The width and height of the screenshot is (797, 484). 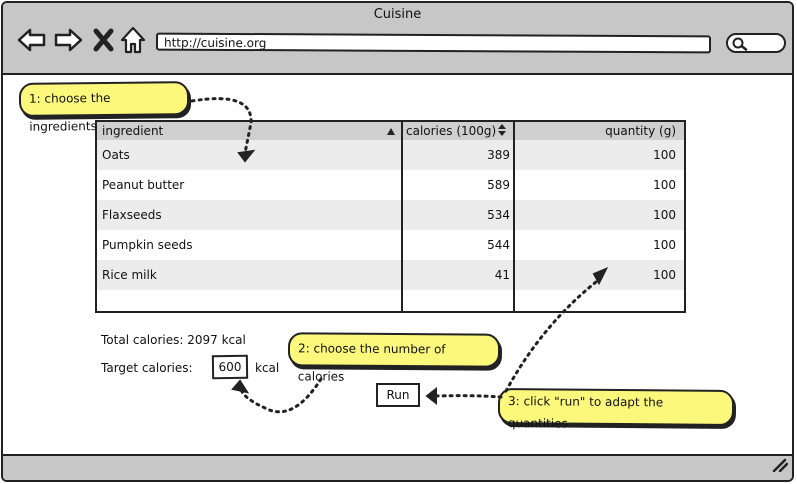 I want to click on window-title: Cuisine, so click(x=397, y=14).